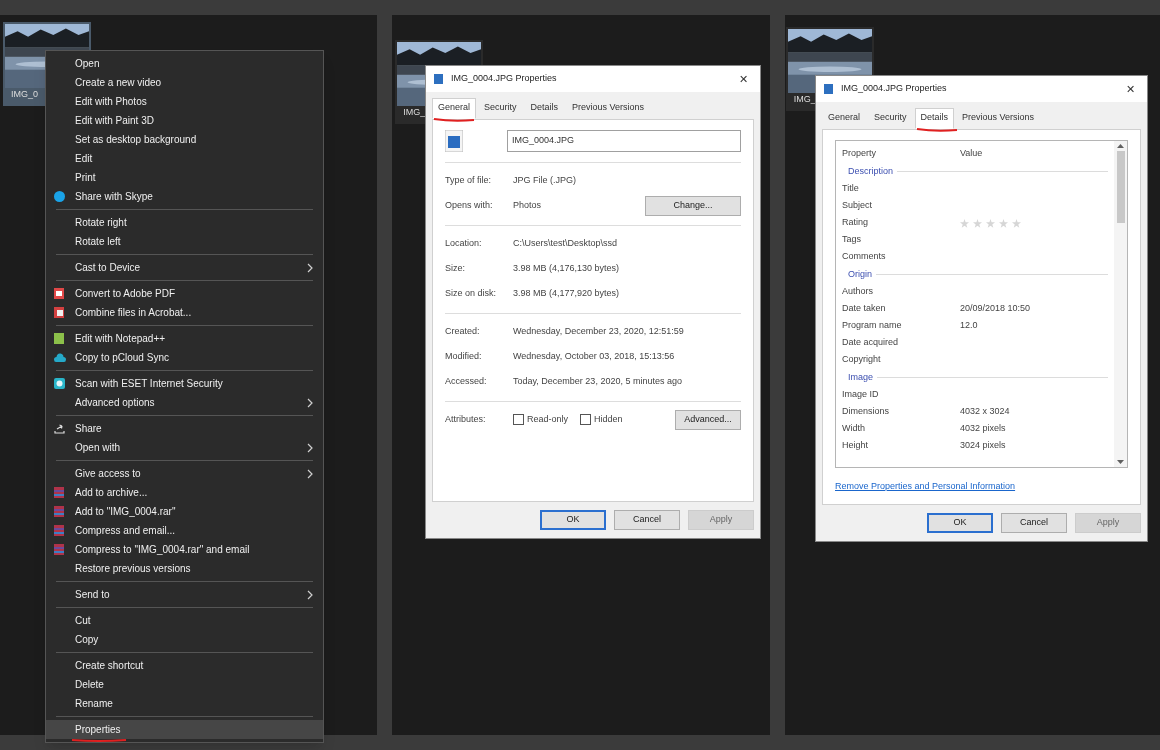  What do you see at coordinates (184, 473) in the screenshot?
I see `menu-item: Give access to` at bounding box center [184, 473].